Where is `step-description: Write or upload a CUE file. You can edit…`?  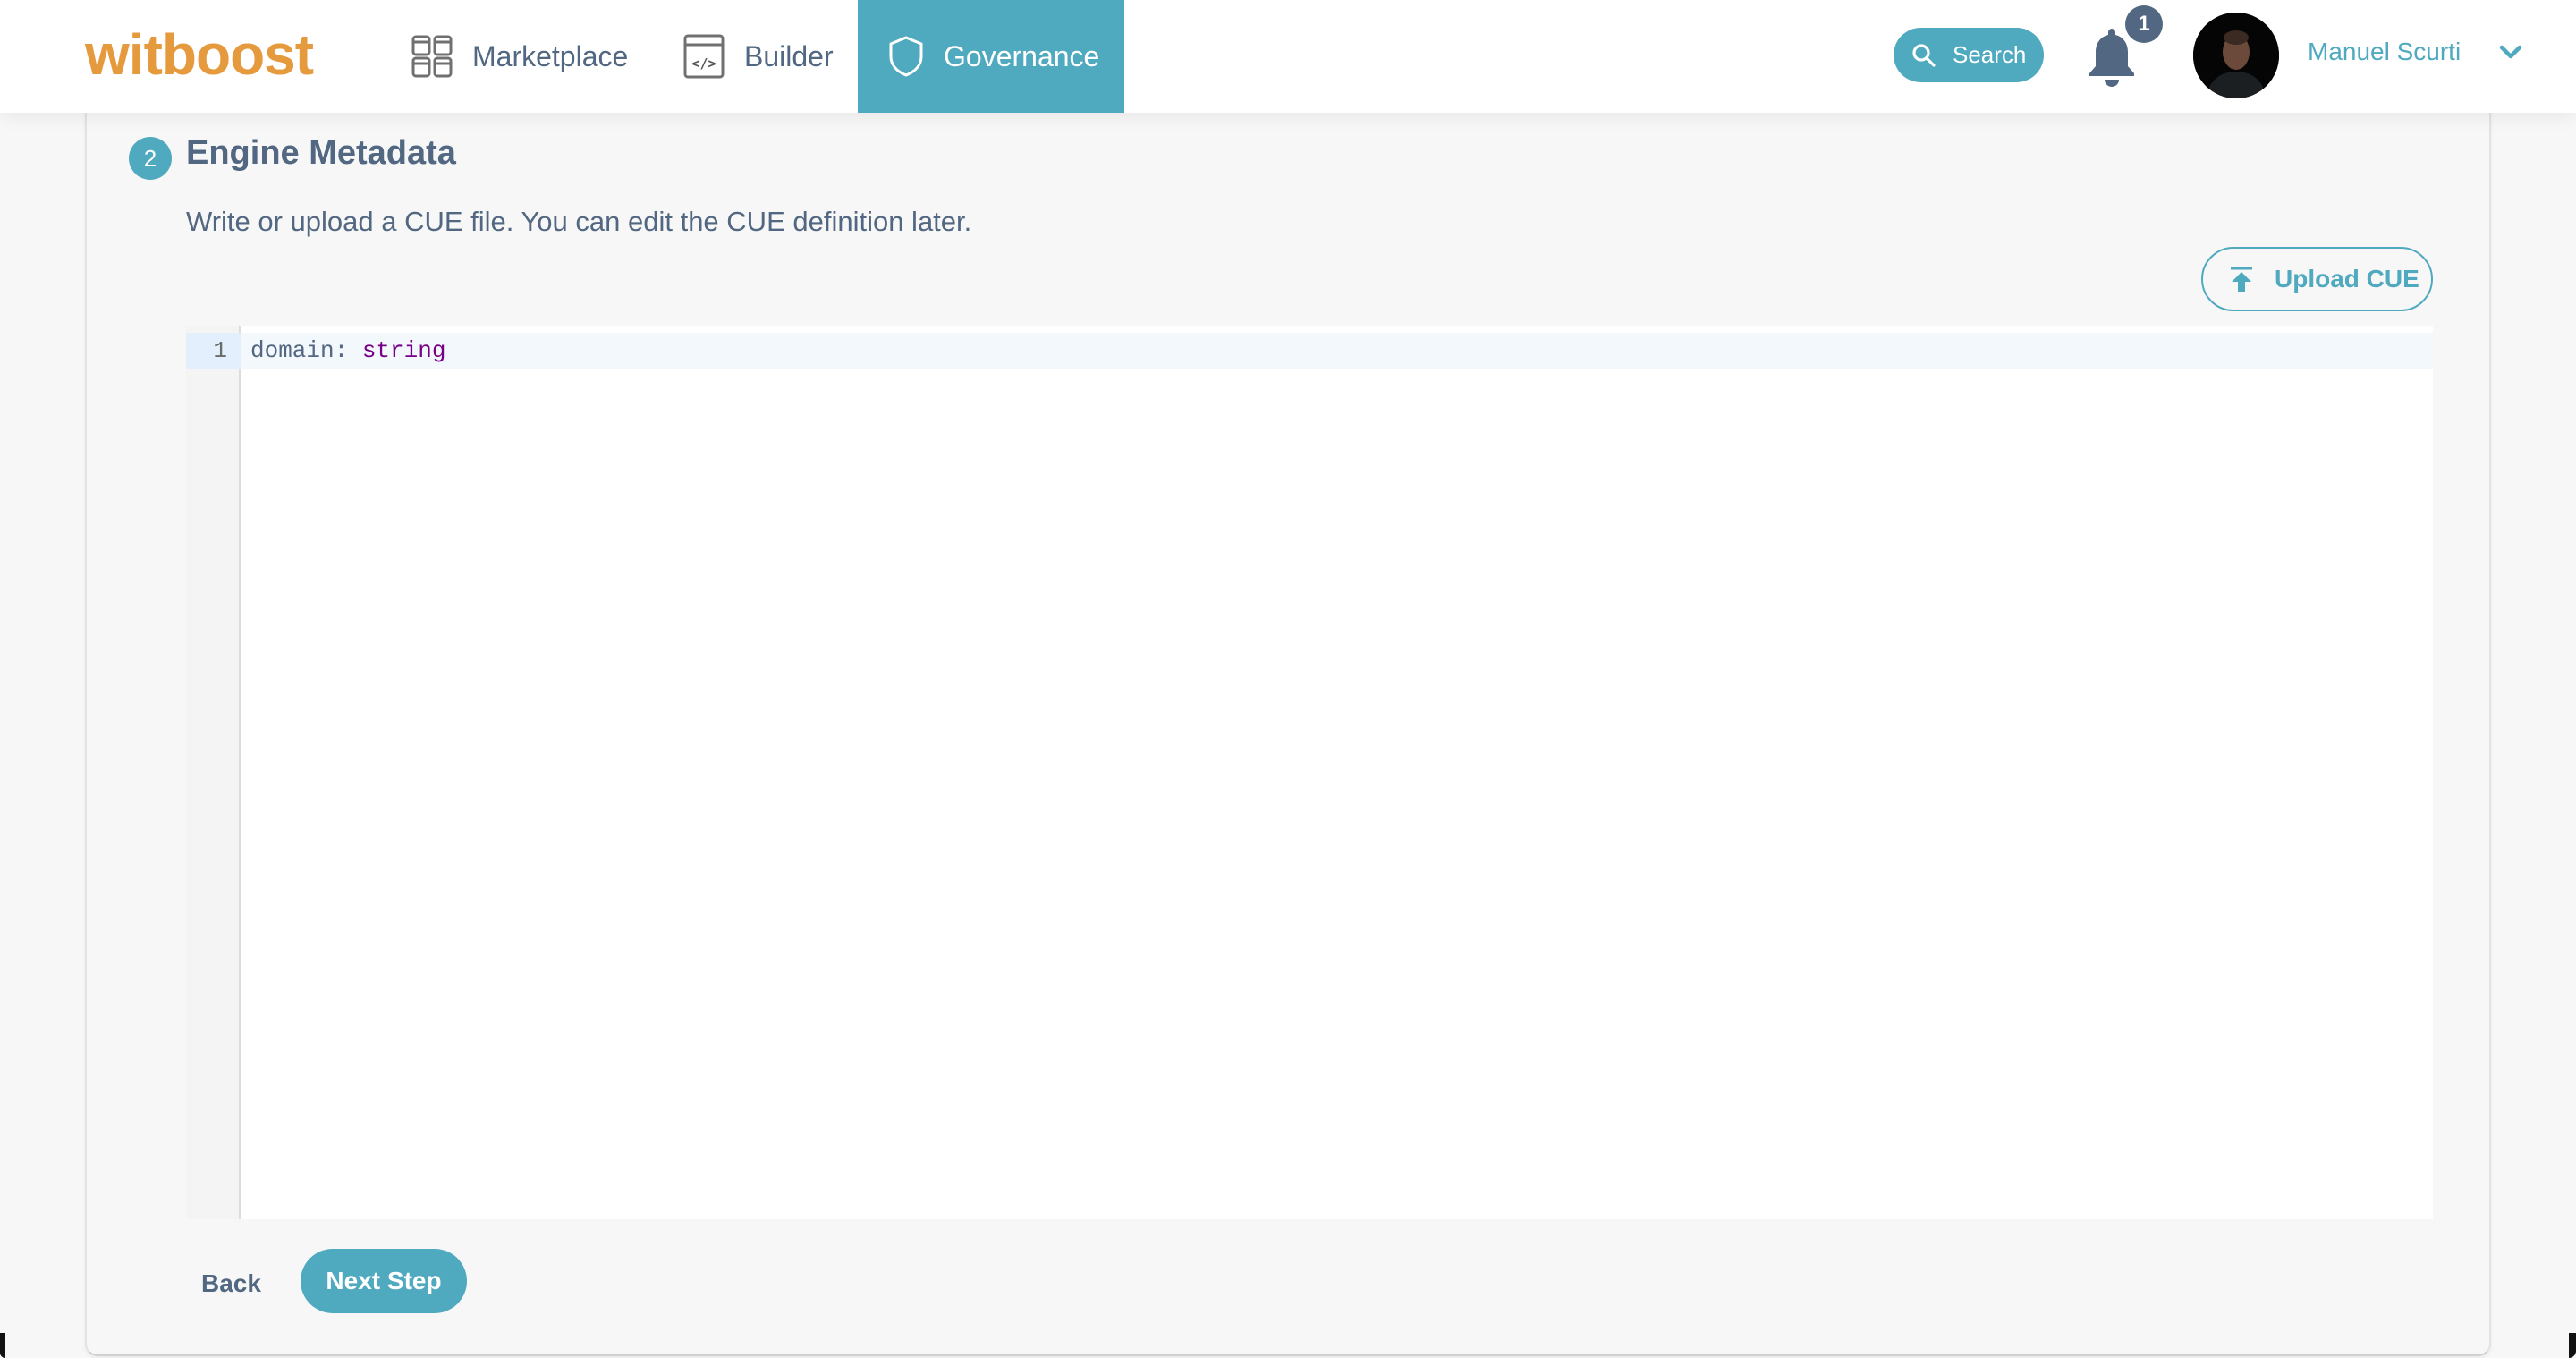
step-description: Write or upload a CUE file. You can edit… is located at coordinates (579, 221).